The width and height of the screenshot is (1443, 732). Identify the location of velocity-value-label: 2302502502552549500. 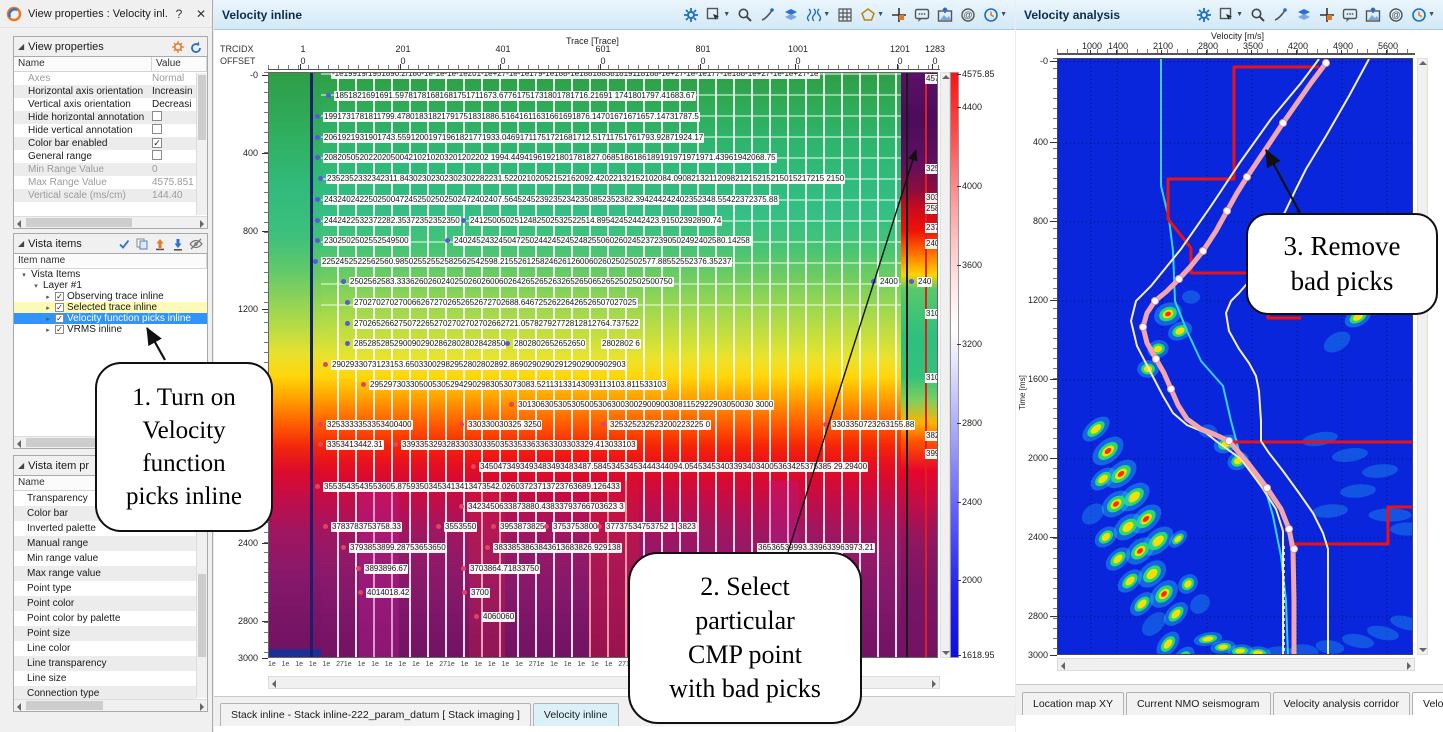
(366, 241).